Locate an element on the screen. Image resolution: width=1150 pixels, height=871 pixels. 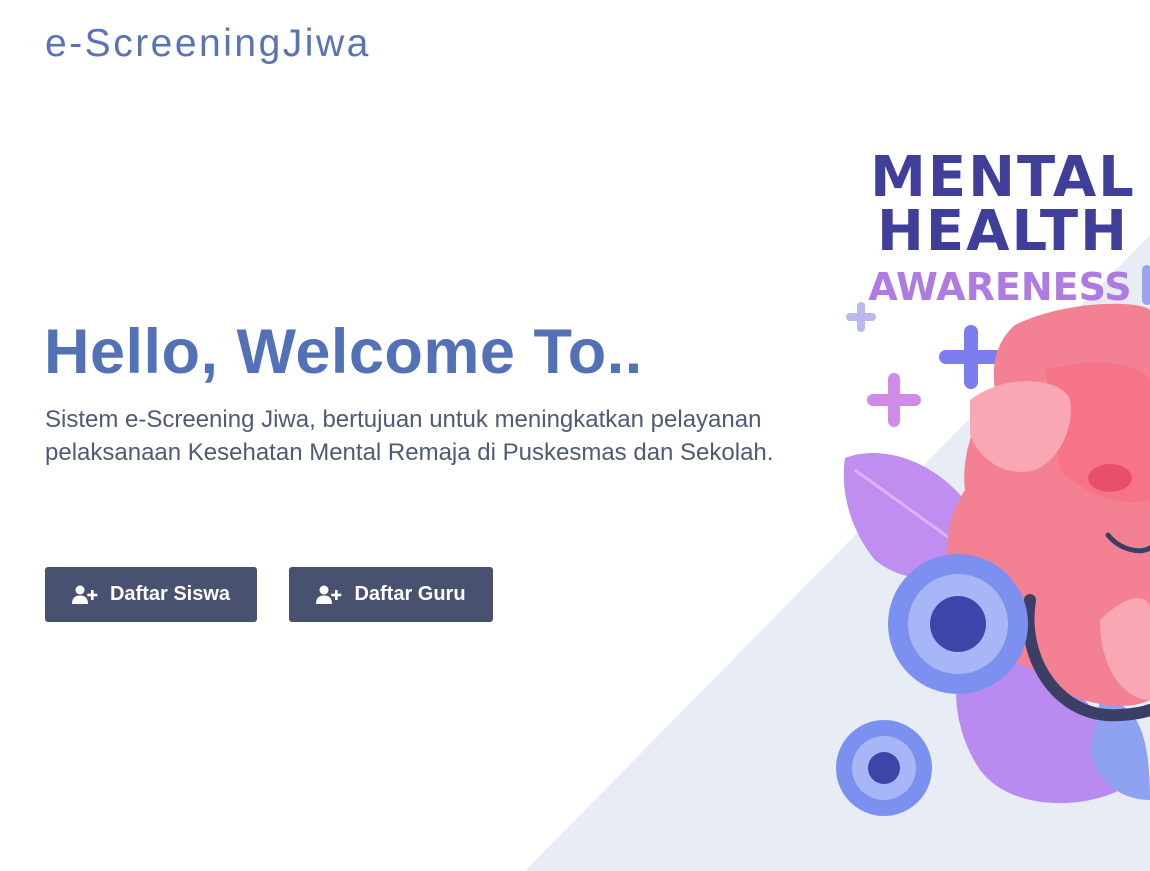
flower-small is located at coordinates (884, 768).